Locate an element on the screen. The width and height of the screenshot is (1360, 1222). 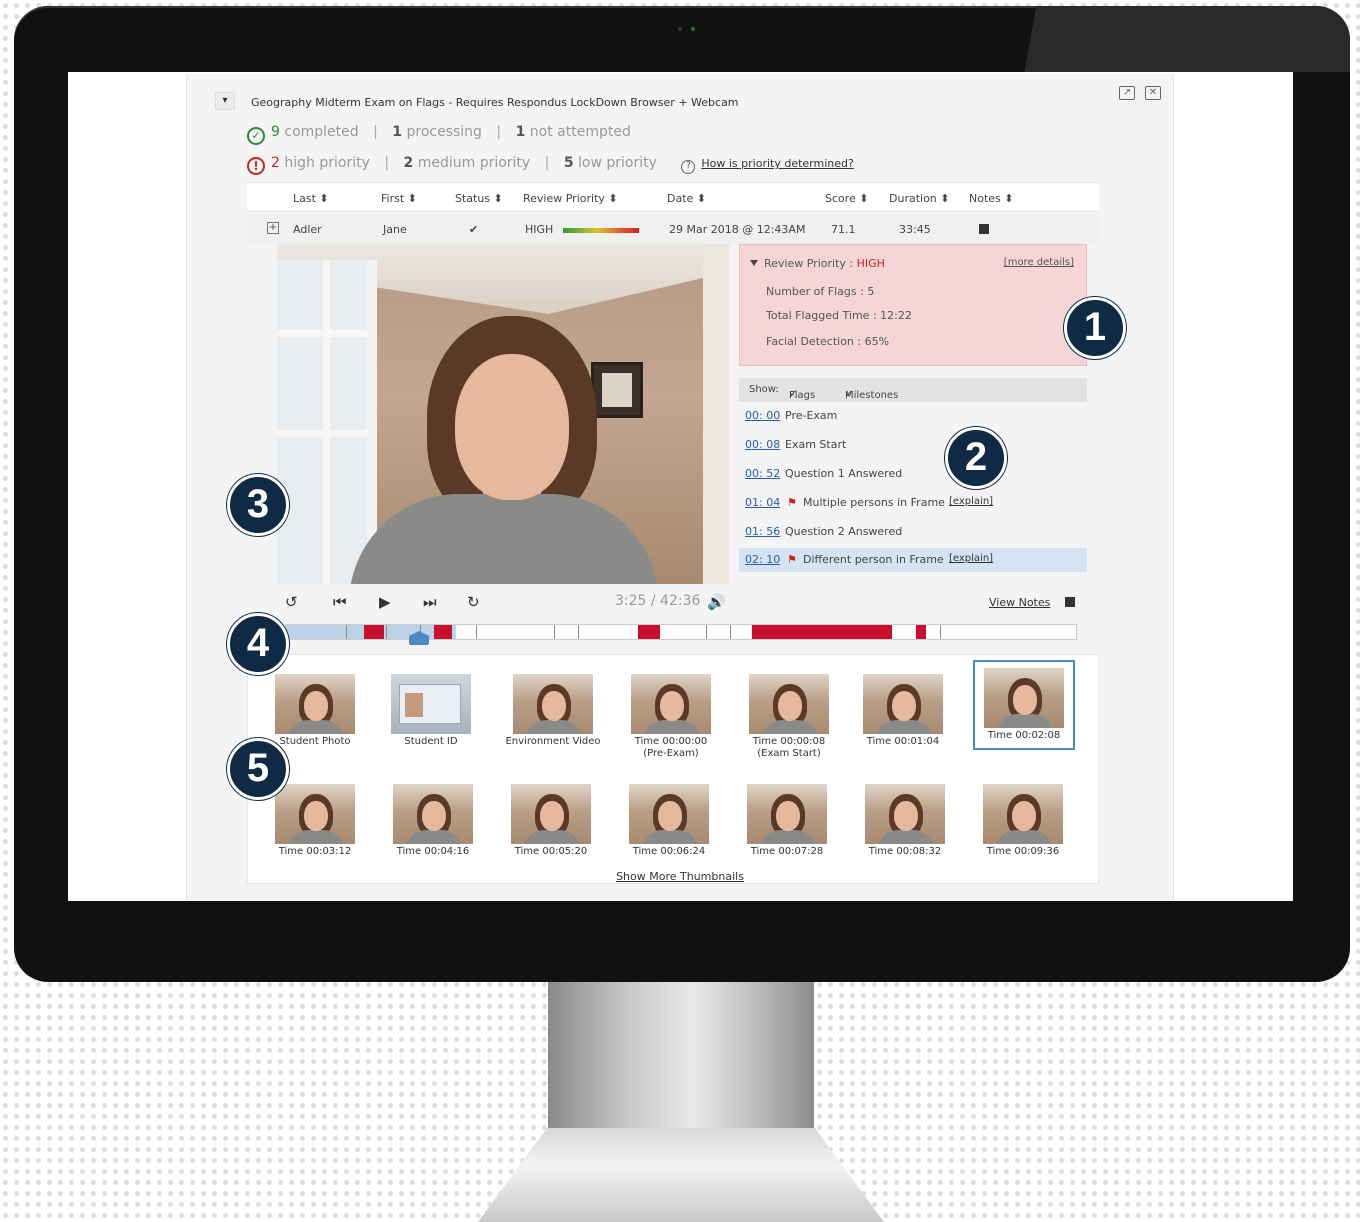
thumbnail-label: Time 00:02:08 is located at coordinates (1024, 735).